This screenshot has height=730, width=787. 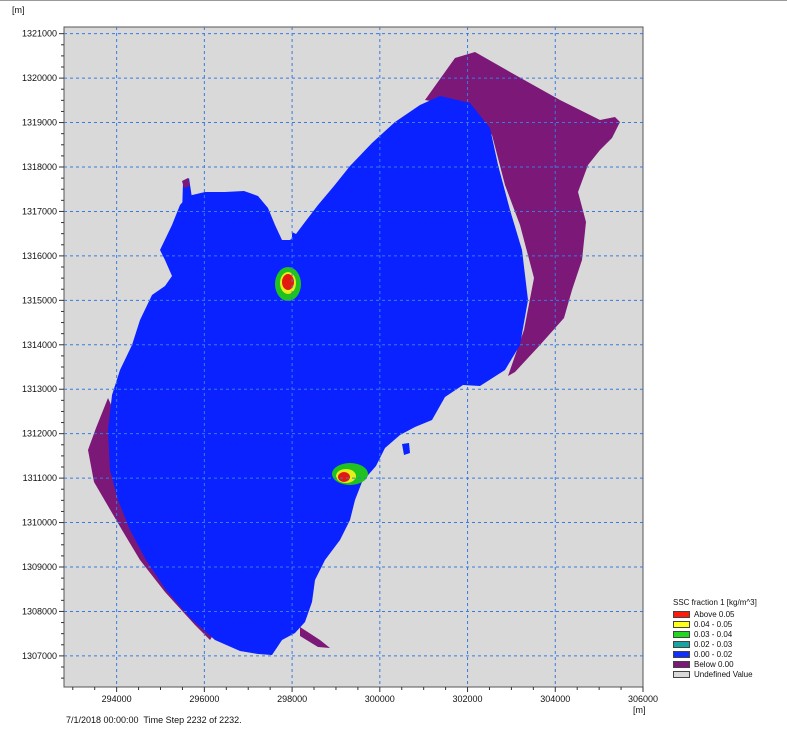 What do you see at coordinates (39, 34) in the screenshot?
I see `y-tick-label: 1321000` at bounding box center [39, 34].